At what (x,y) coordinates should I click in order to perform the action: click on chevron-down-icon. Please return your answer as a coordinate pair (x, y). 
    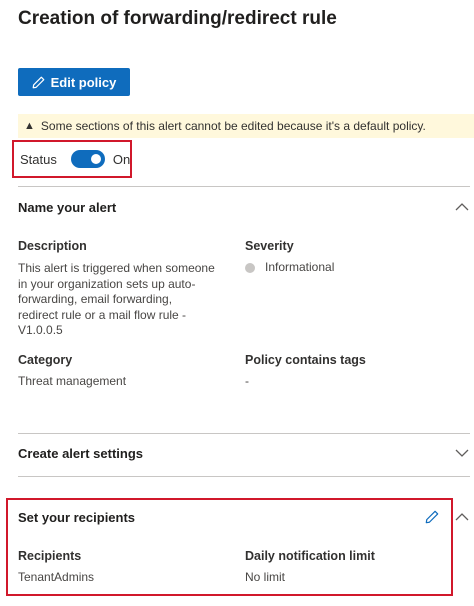
    Looking at the image, I should click on (462, 453).